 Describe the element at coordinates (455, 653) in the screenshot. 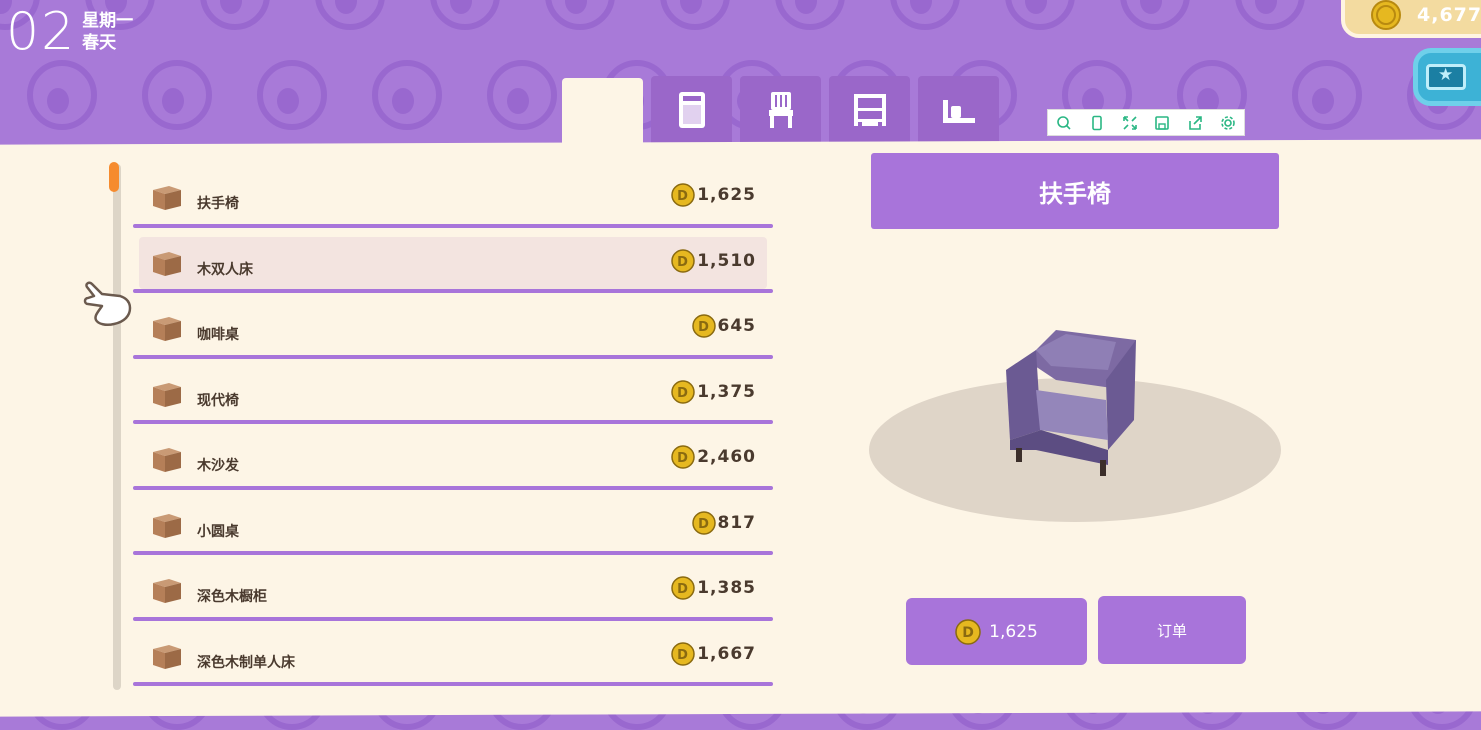

I see `list-item: 深色木制单人床 D 1,667` at that location.